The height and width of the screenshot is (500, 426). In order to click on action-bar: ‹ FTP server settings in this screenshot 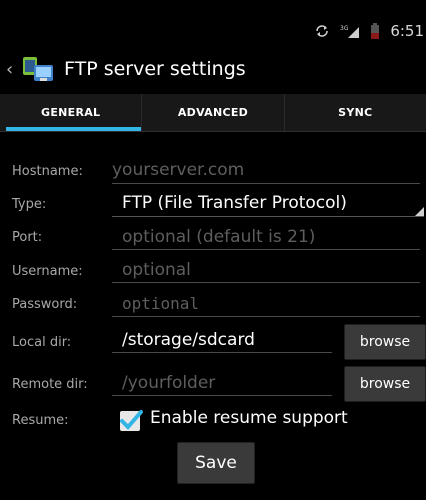, I will do `click(213, 69)`.